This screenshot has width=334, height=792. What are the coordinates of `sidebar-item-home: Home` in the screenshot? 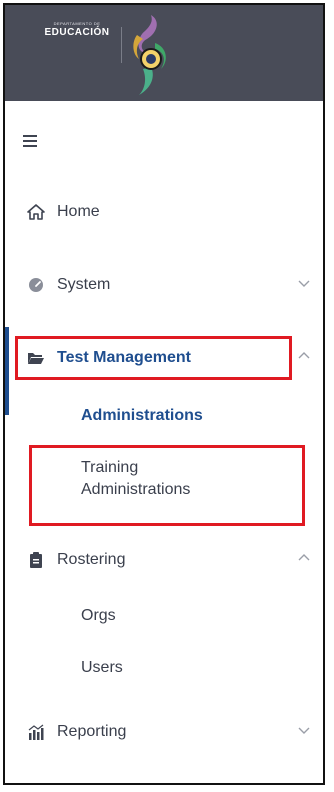 It's located at (164, 212).